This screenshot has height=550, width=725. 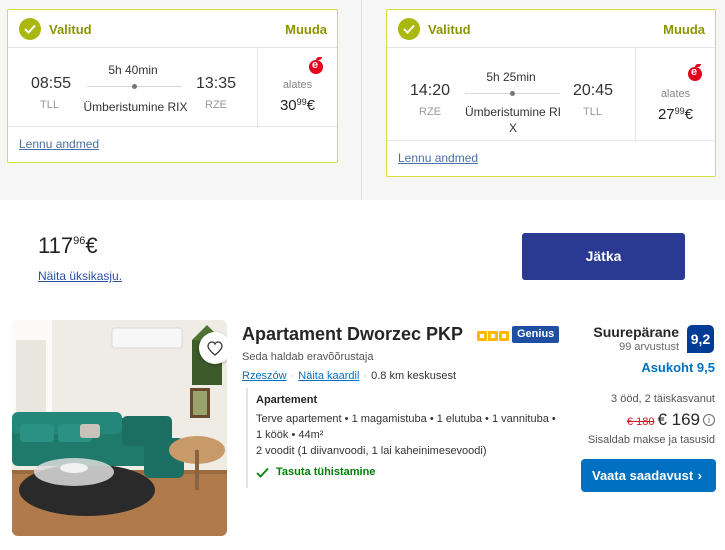 I want to click on column-divider, so click(x=361, y=100).